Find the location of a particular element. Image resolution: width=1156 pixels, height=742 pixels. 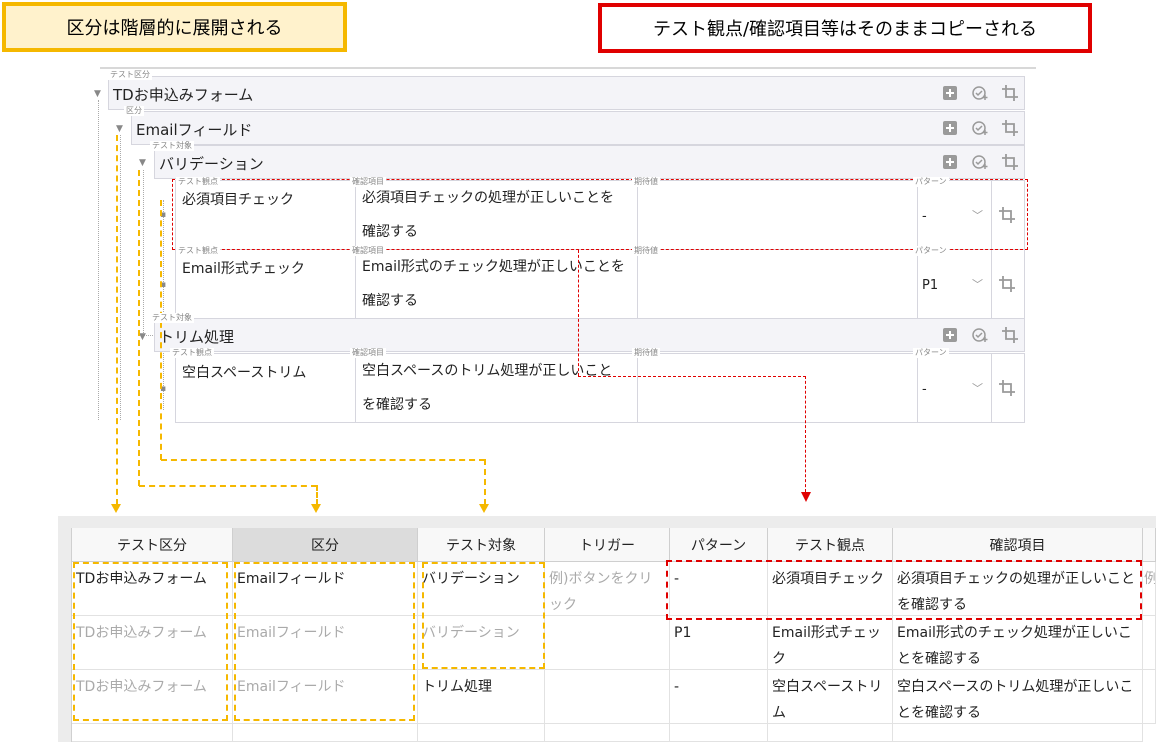

grid-toolbar is located at coordinates (607, 522).